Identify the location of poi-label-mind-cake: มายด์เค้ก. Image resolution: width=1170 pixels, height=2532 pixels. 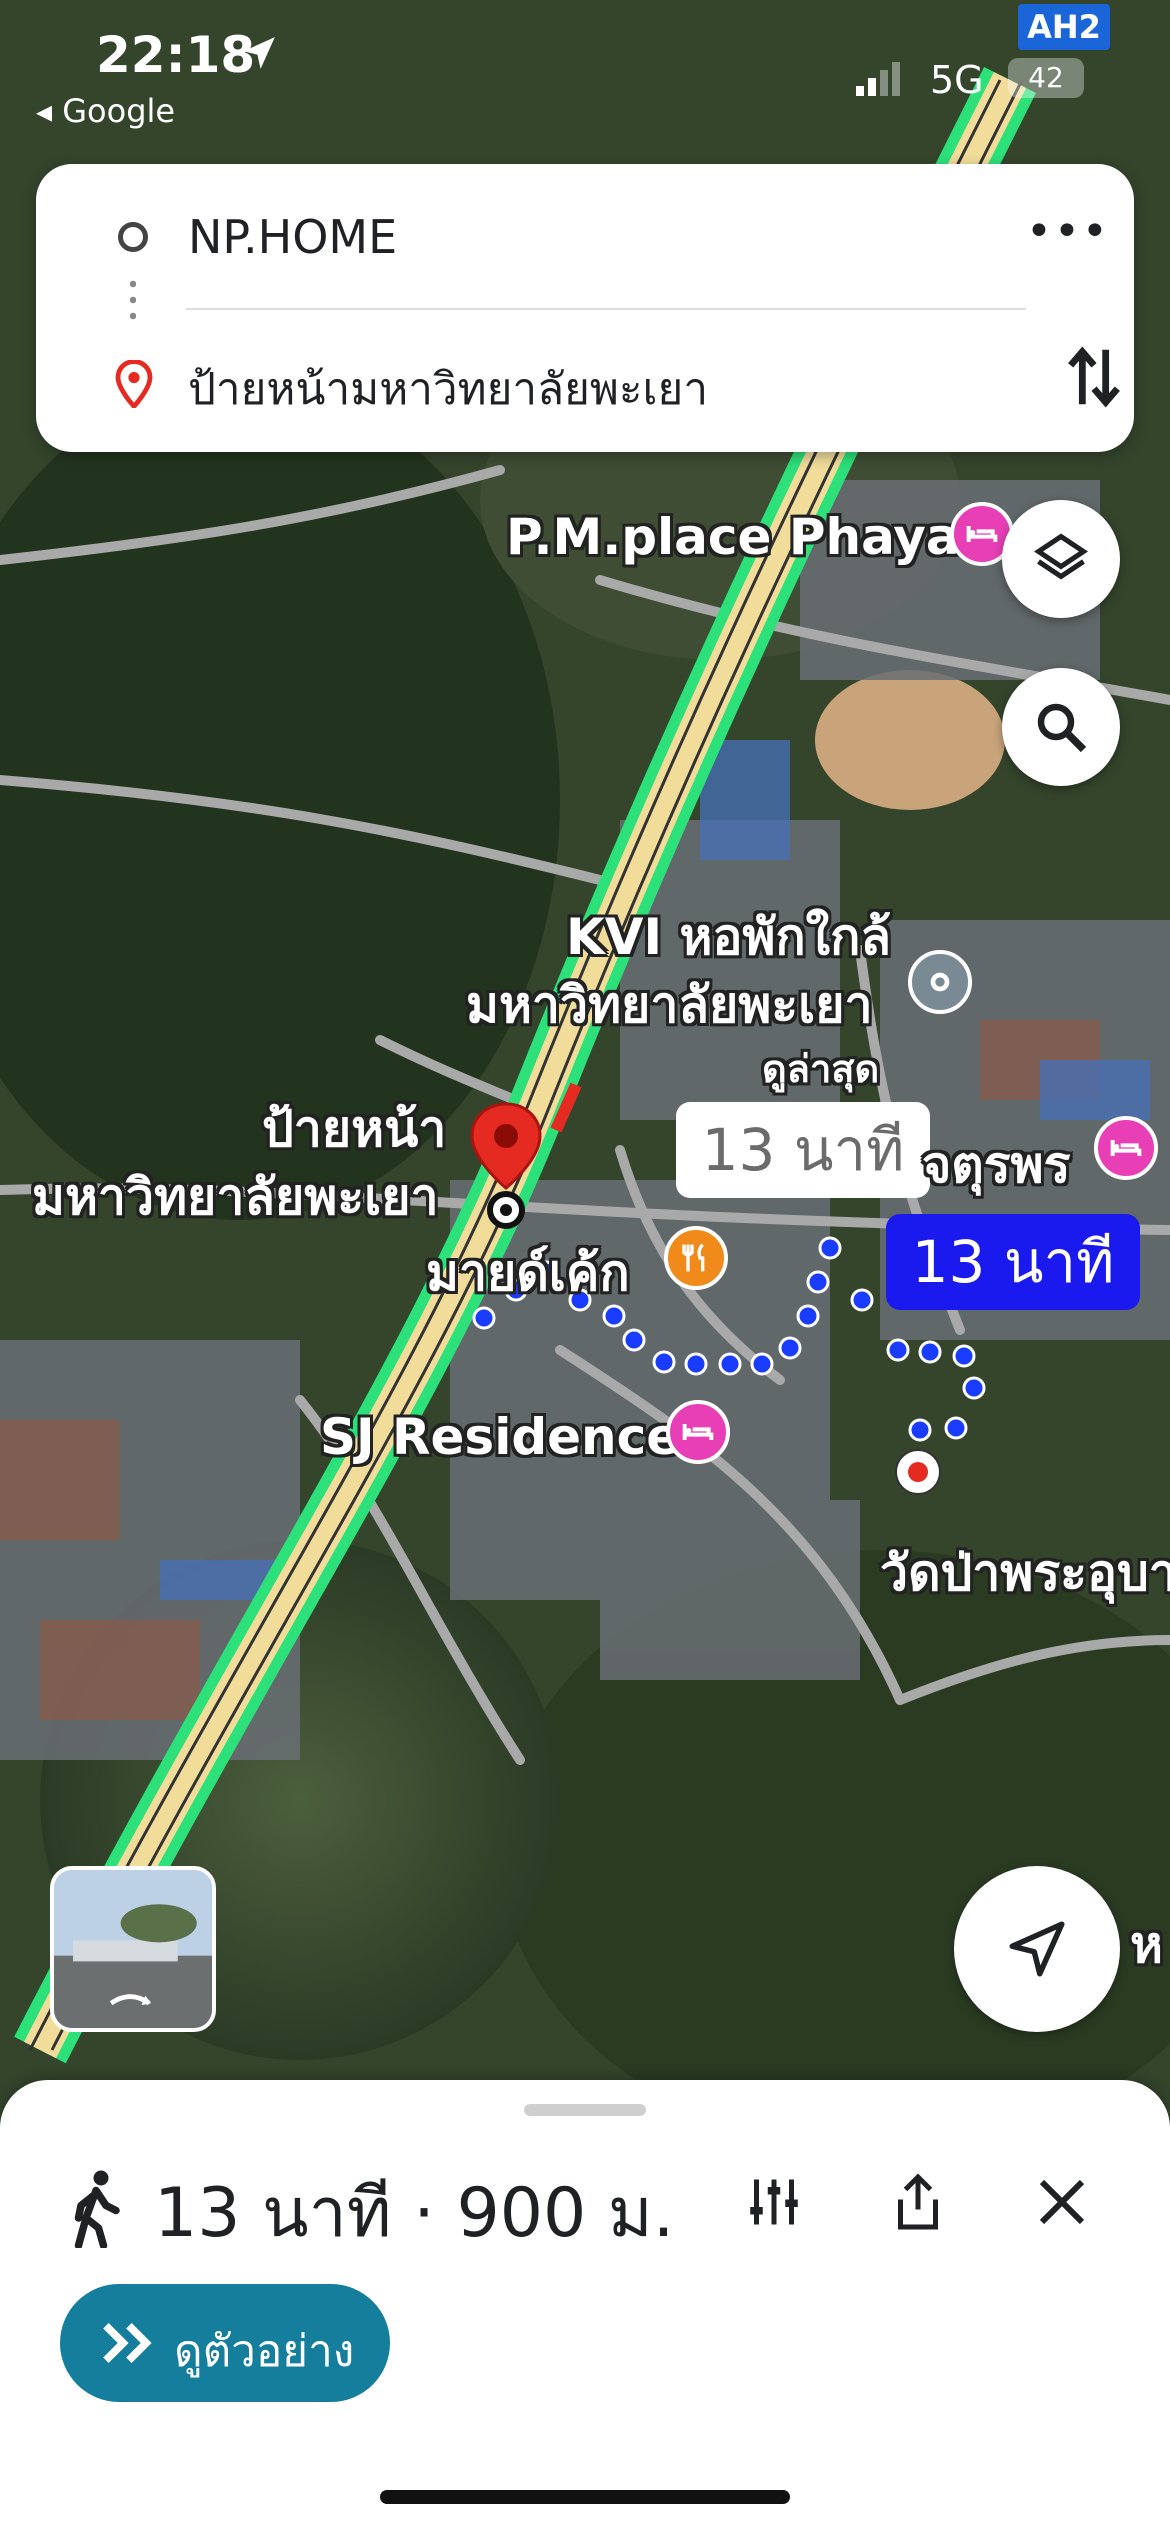
(528, 1273).